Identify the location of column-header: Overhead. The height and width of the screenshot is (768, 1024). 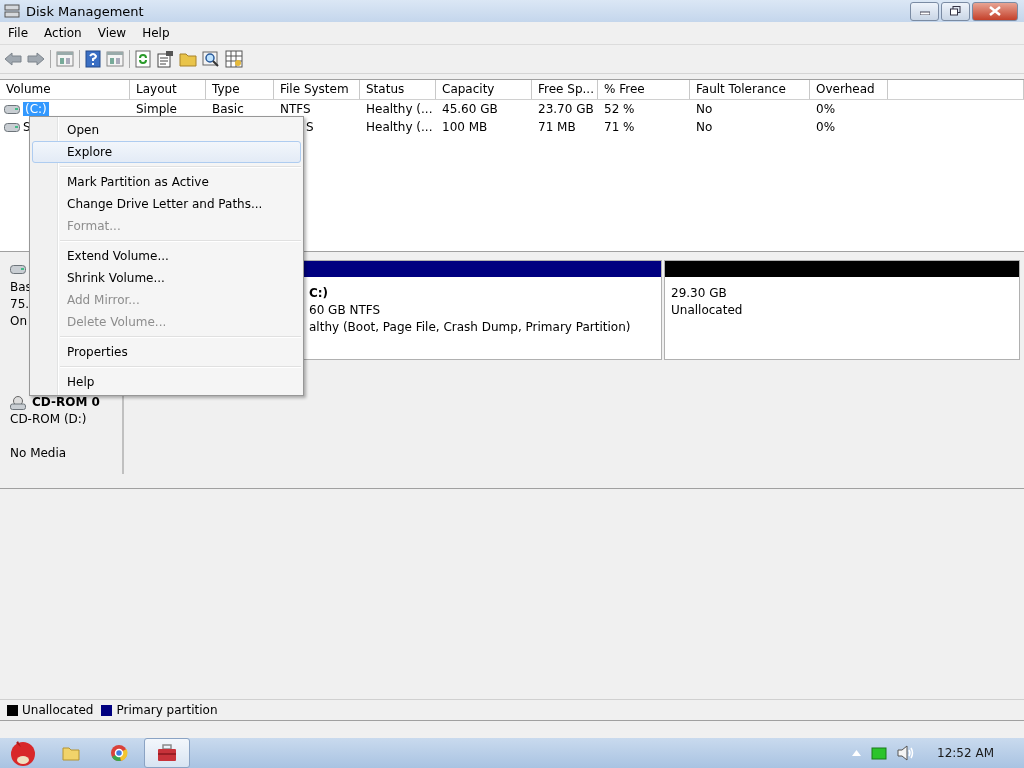
(849, 89).